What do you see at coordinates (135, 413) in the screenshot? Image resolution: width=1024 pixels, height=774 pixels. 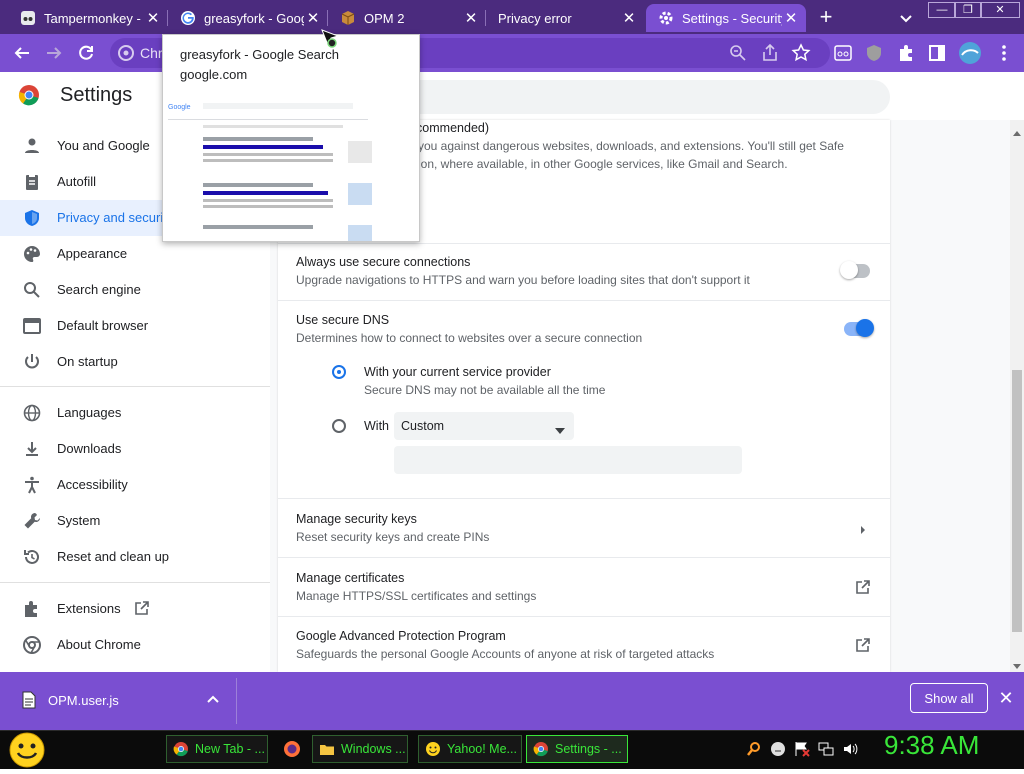 I see `sidebar-item-languages: Languages` at bounding box center [135, 413].